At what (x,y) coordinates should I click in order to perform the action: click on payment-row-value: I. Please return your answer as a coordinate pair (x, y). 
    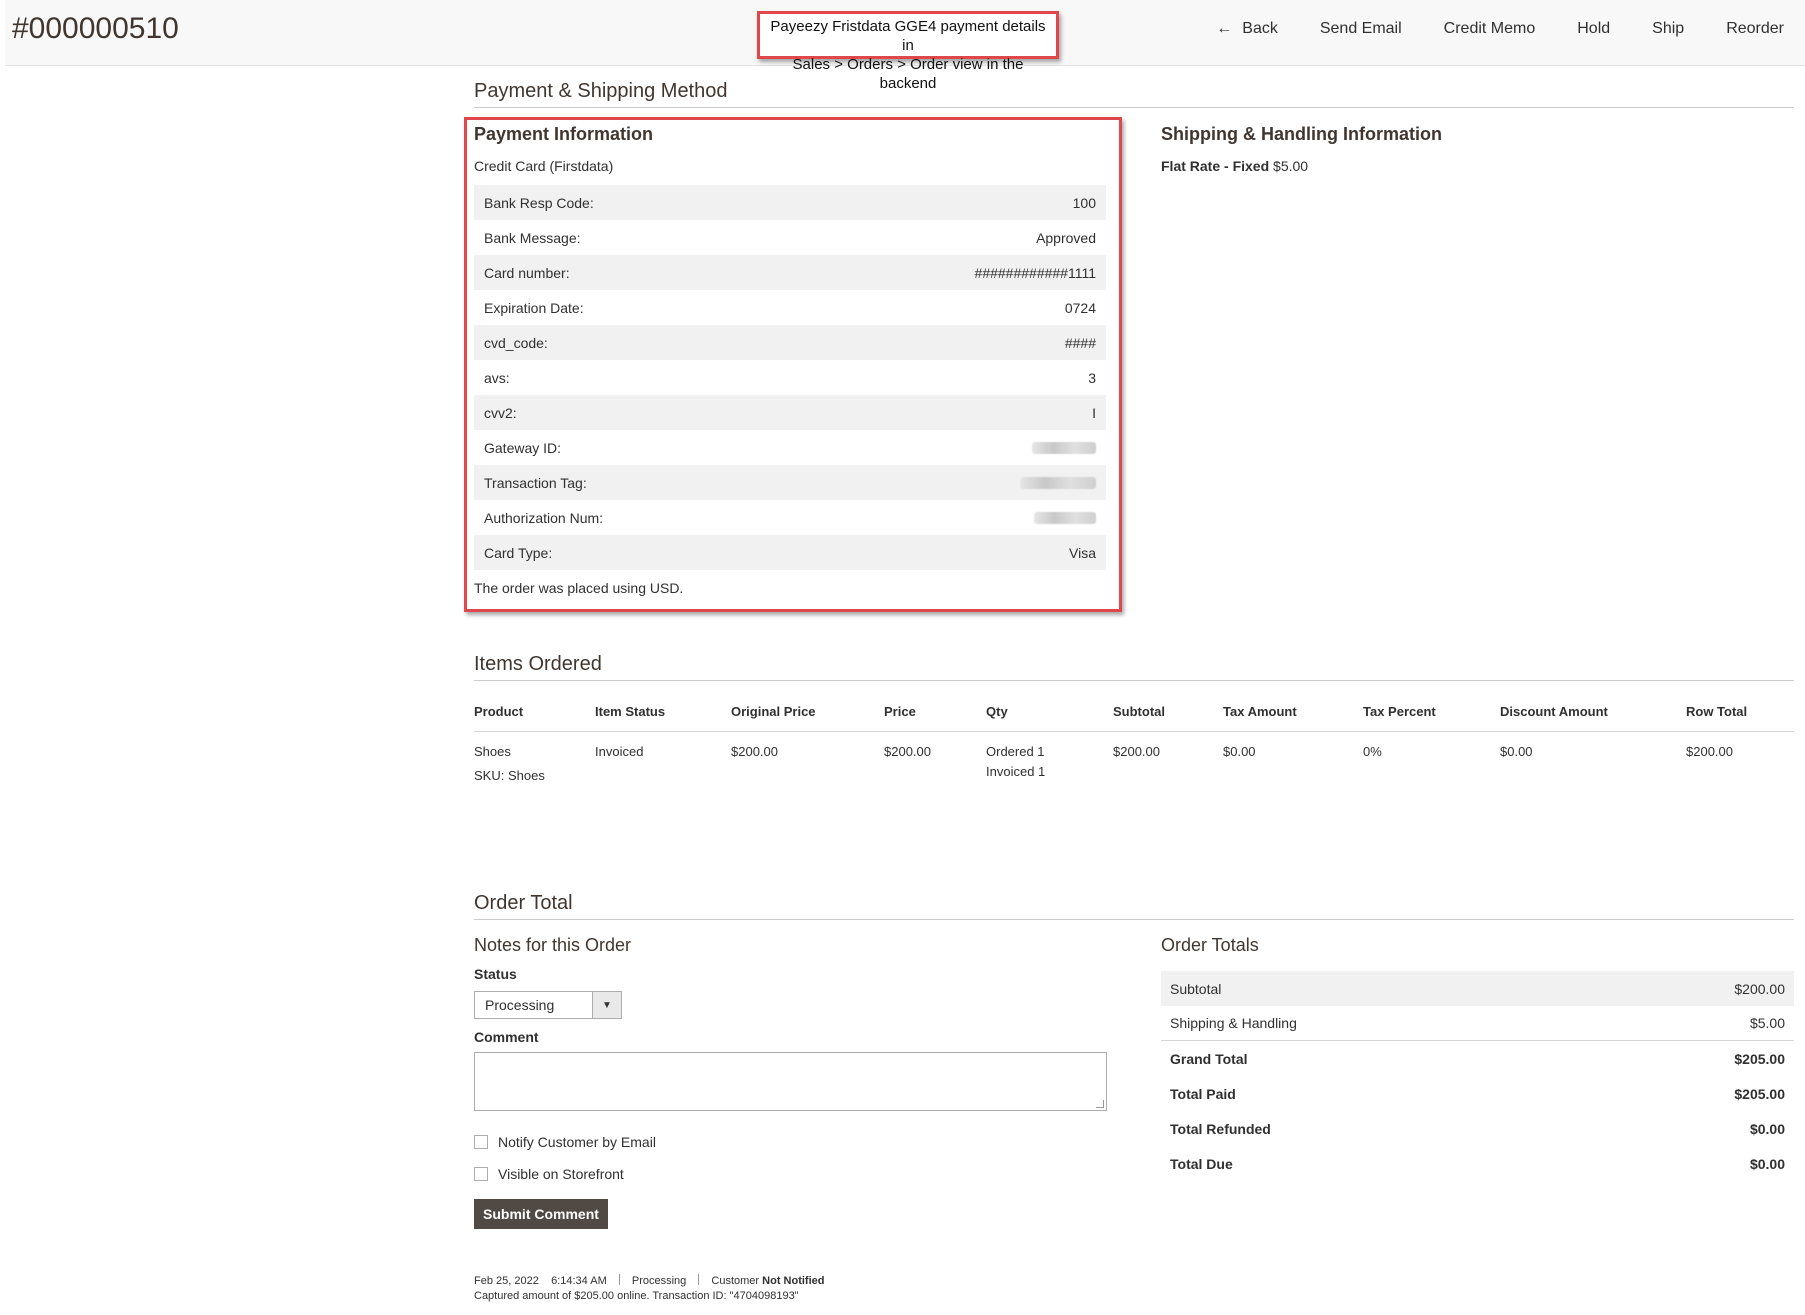
    Looking at the image, I should click on (1094, 413).